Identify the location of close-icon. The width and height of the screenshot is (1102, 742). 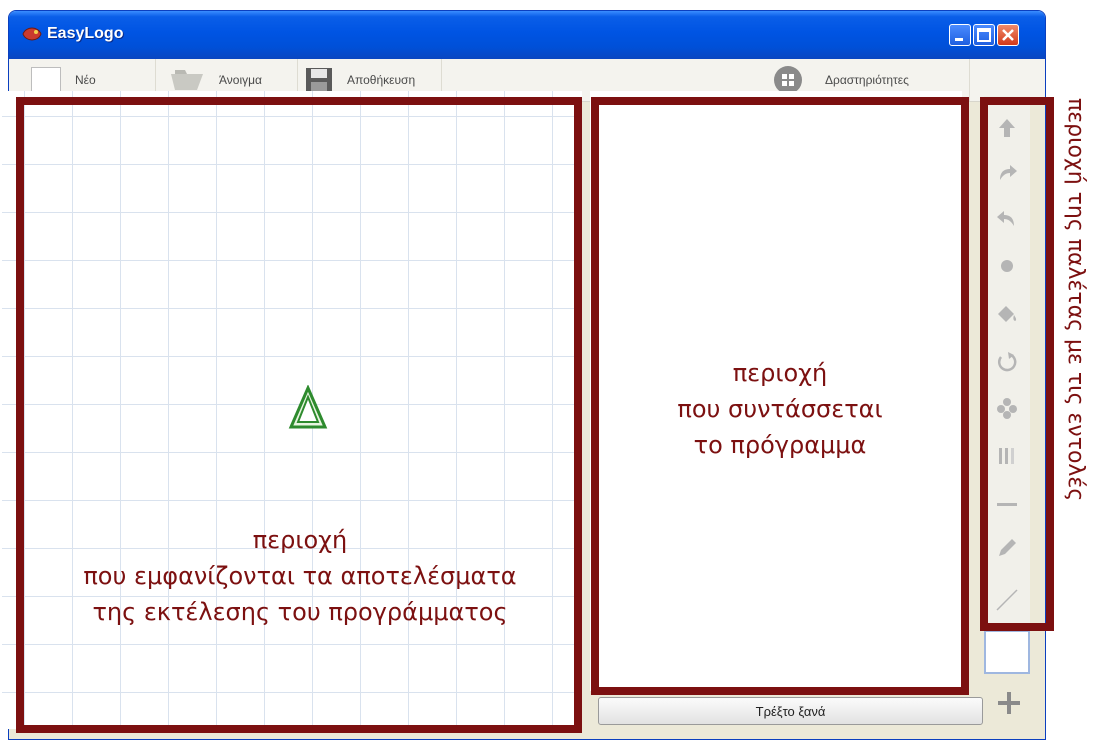
(1008, 35).